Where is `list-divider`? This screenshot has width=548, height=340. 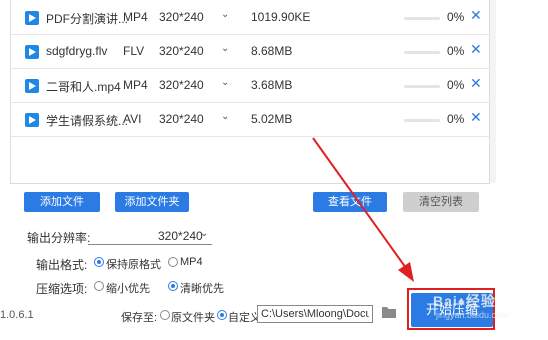 list-divider is located at coordinates (249, 183).